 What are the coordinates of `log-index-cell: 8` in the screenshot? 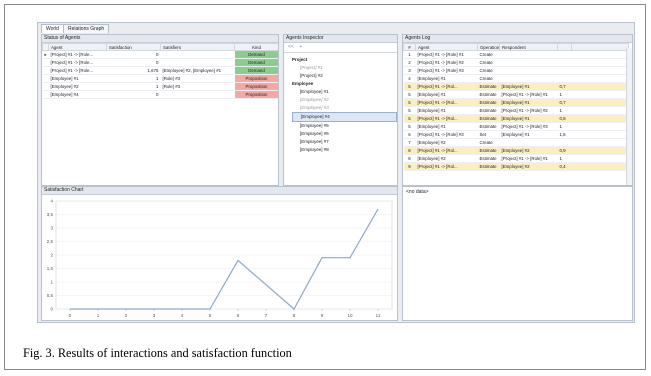 It's located at (409, 158).